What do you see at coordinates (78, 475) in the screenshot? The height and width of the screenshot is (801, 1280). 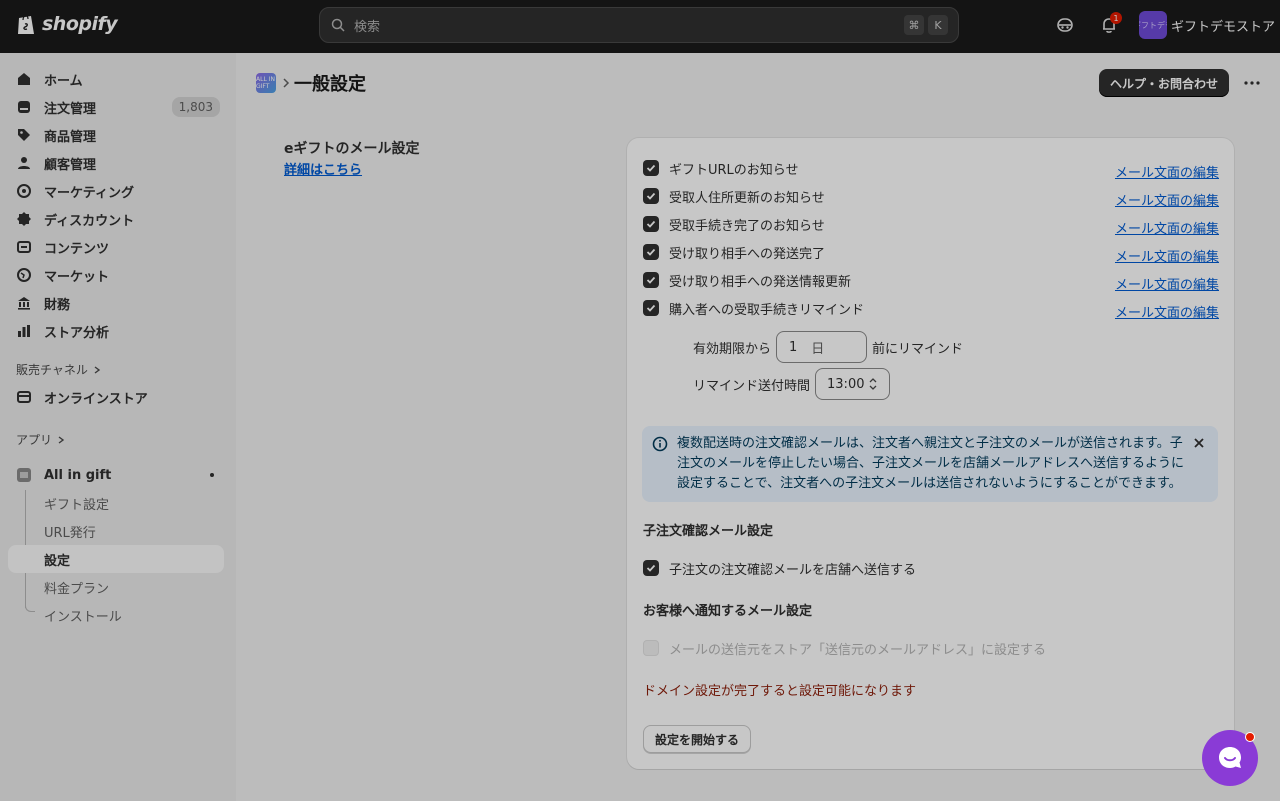 I see `sidebar-item-label: All in gift` at bounding box center [78, 475].